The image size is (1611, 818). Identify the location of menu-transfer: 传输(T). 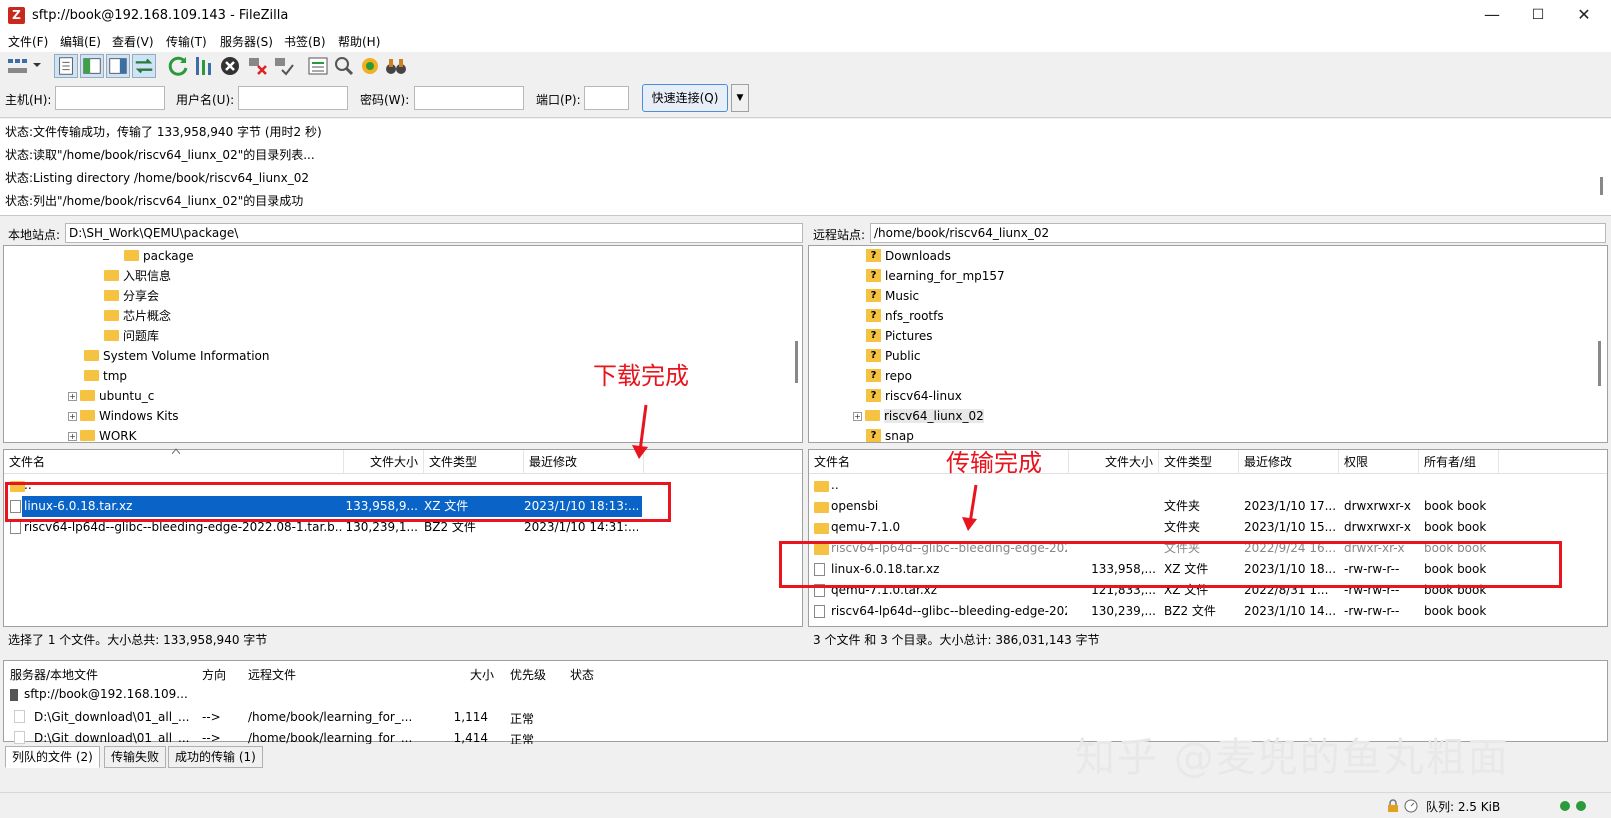
(186, 41).